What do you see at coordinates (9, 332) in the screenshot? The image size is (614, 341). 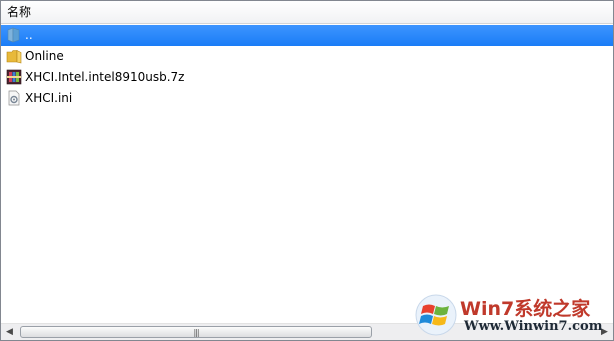 I see `scroll-left-arrow-icon: ◀` at bounding box center [9, 332].